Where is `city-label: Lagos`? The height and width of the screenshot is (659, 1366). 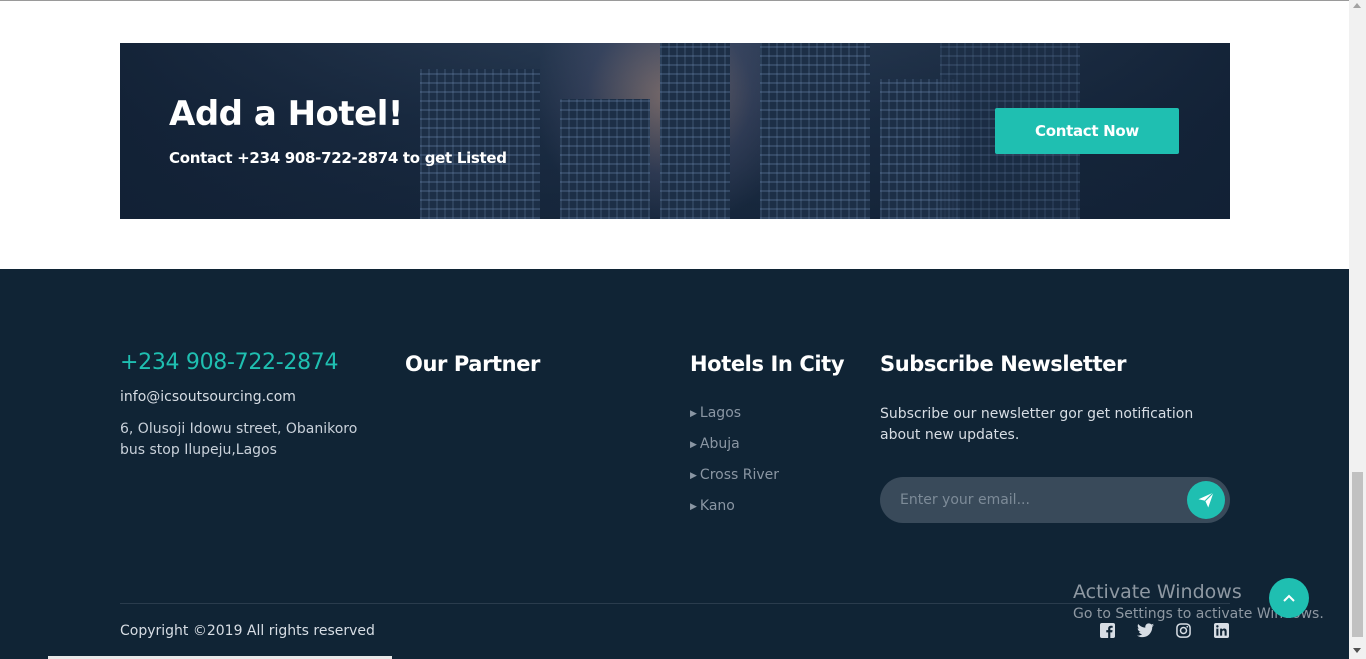 city-label: Lagos is located at coordinates (720, 413).